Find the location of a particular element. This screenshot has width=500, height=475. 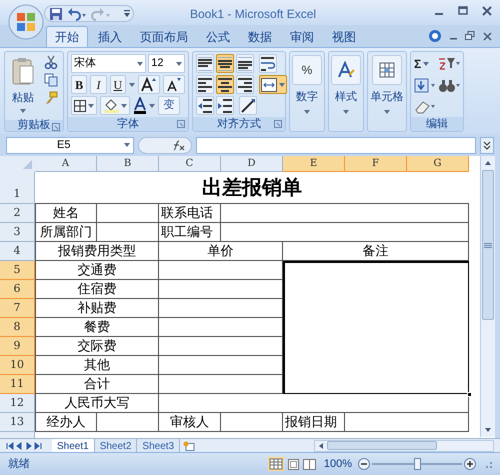

row-header: 5 is located at coordinates (17, 270).